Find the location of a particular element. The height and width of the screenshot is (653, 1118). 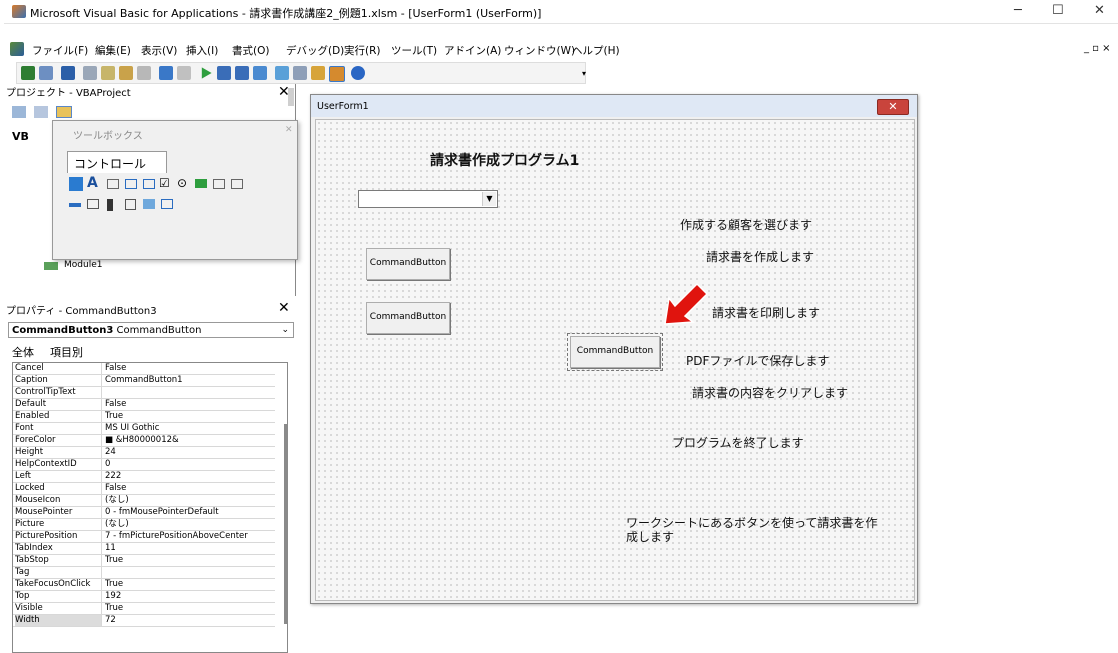

property-row: Cancel False is located at coordinates (144, 369).